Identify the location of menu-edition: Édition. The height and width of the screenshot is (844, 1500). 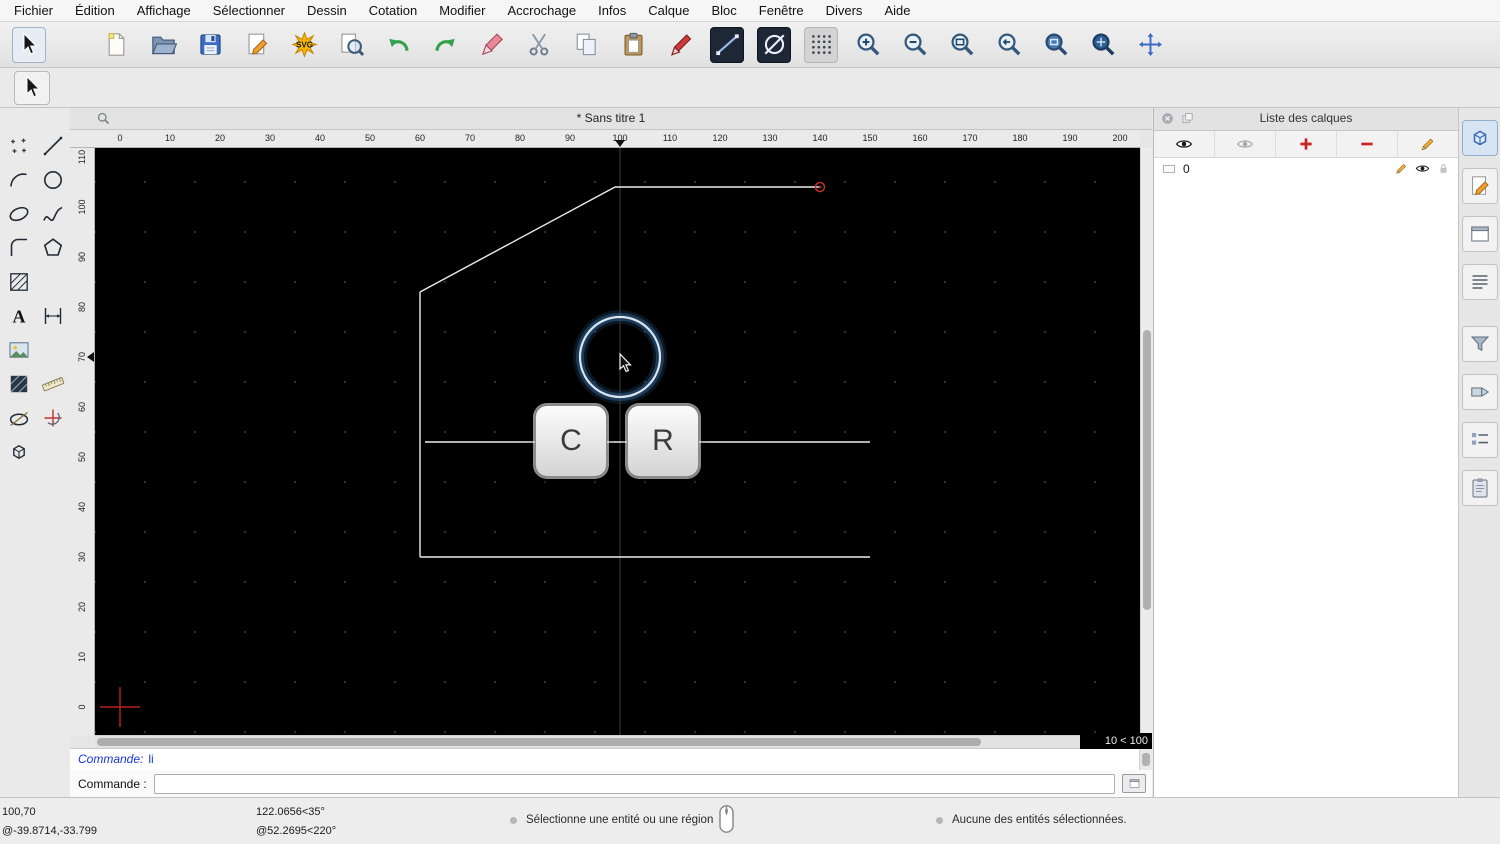
(95, 10).